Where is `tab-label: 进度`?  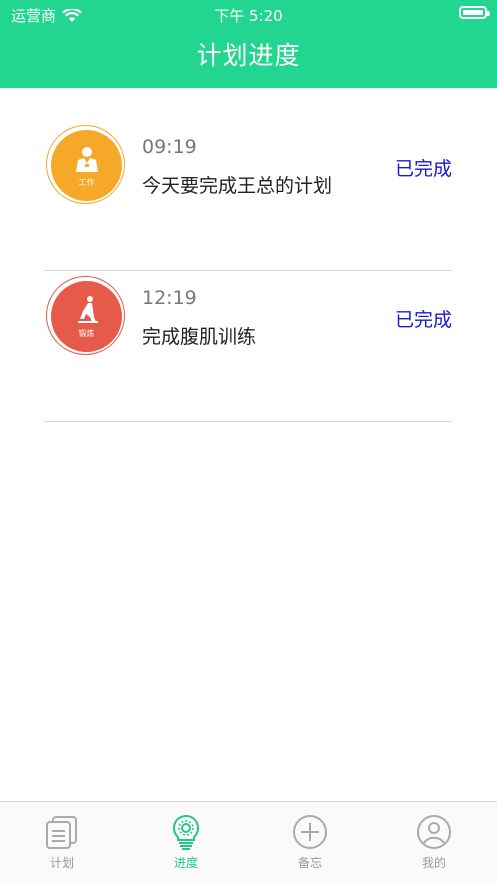 tab-label: 进度 is located at coordinates (185, 863).